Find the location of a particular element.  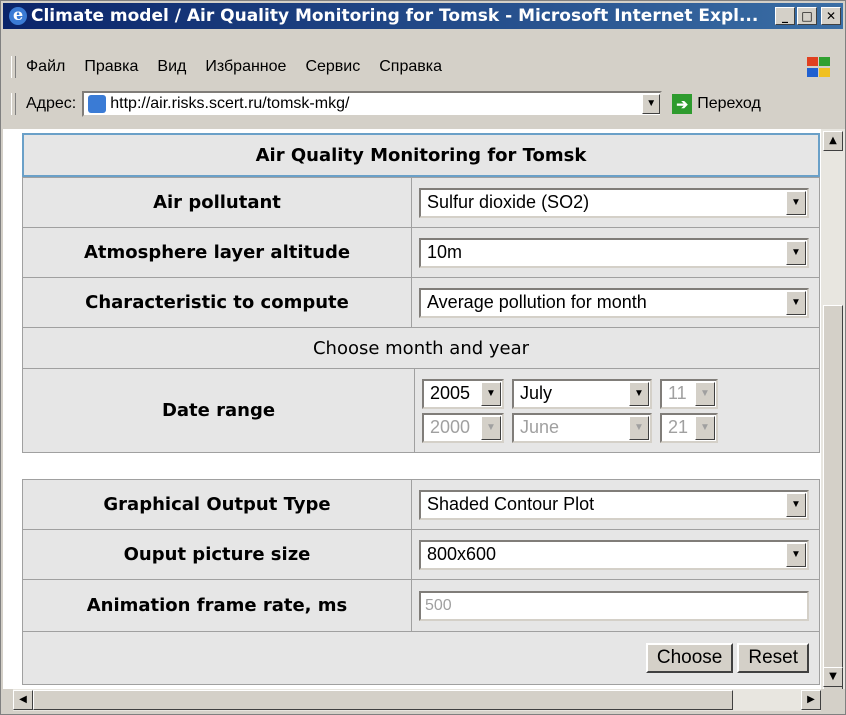

vertical-scrollbar: ▲ ▼ is located at coordinates (833, 413).